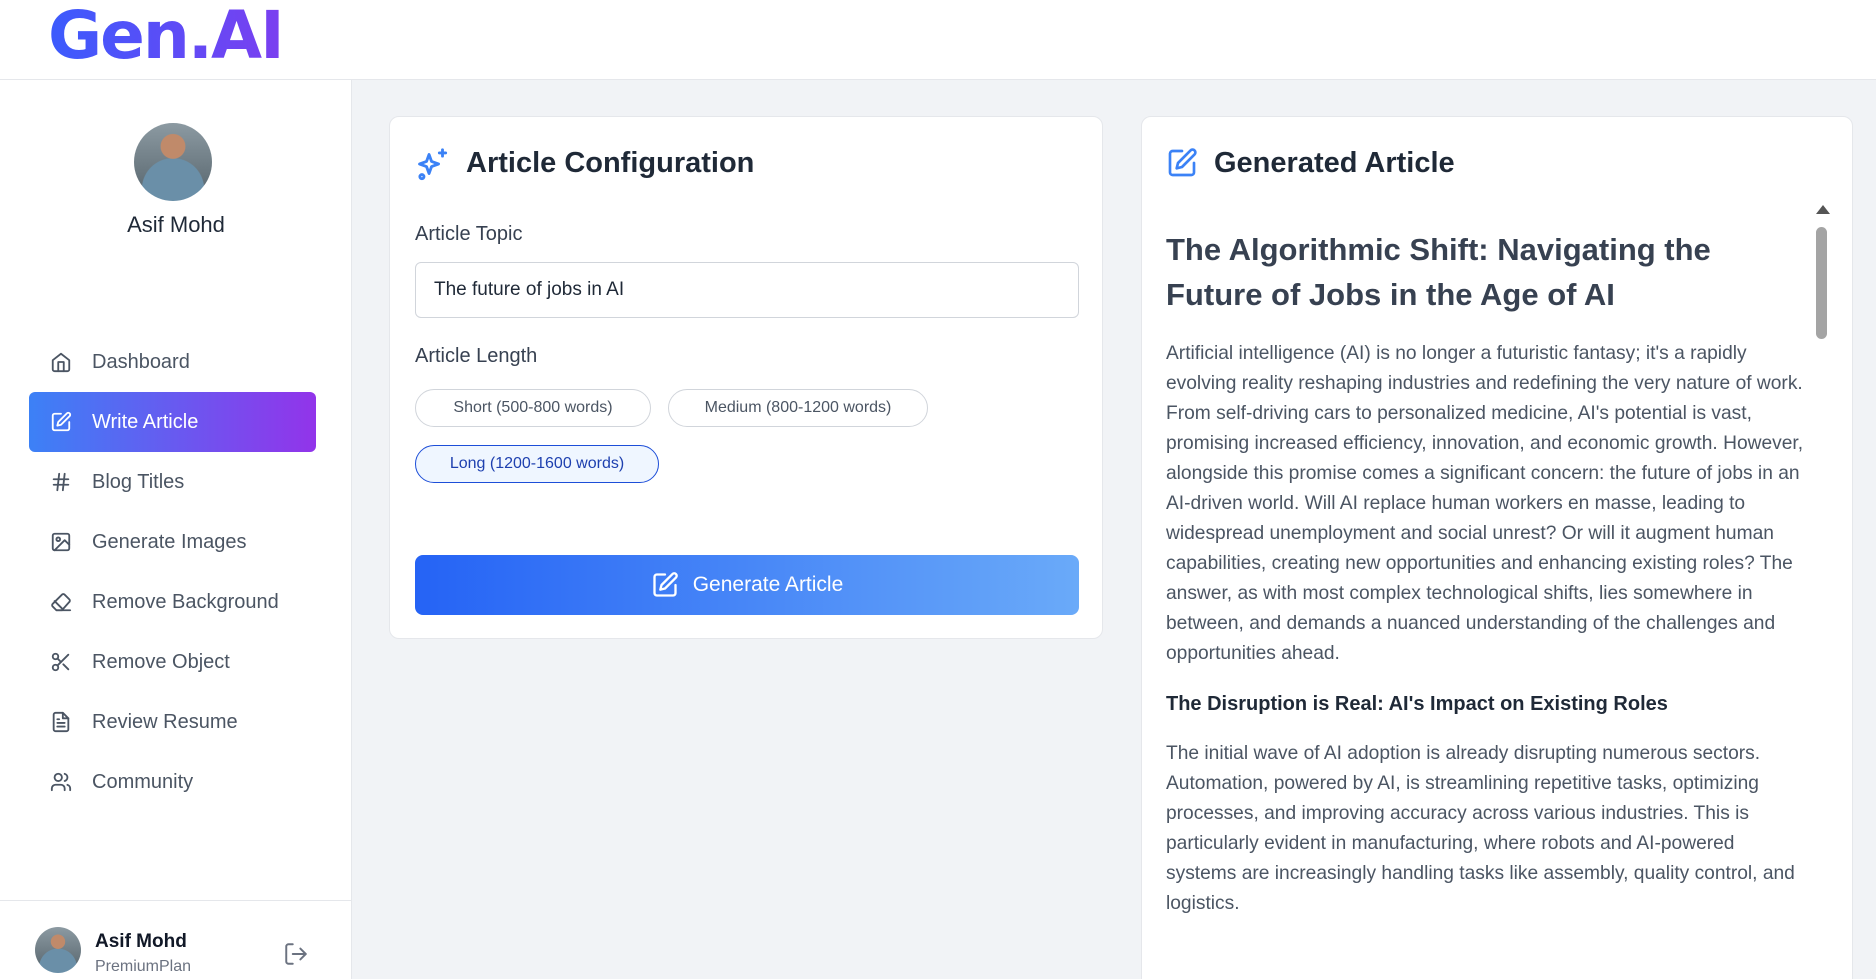  Describe the element at coordinates (143, 966) in the screenshot. I see `footer-user-plan: PremiumPlan` at that location.